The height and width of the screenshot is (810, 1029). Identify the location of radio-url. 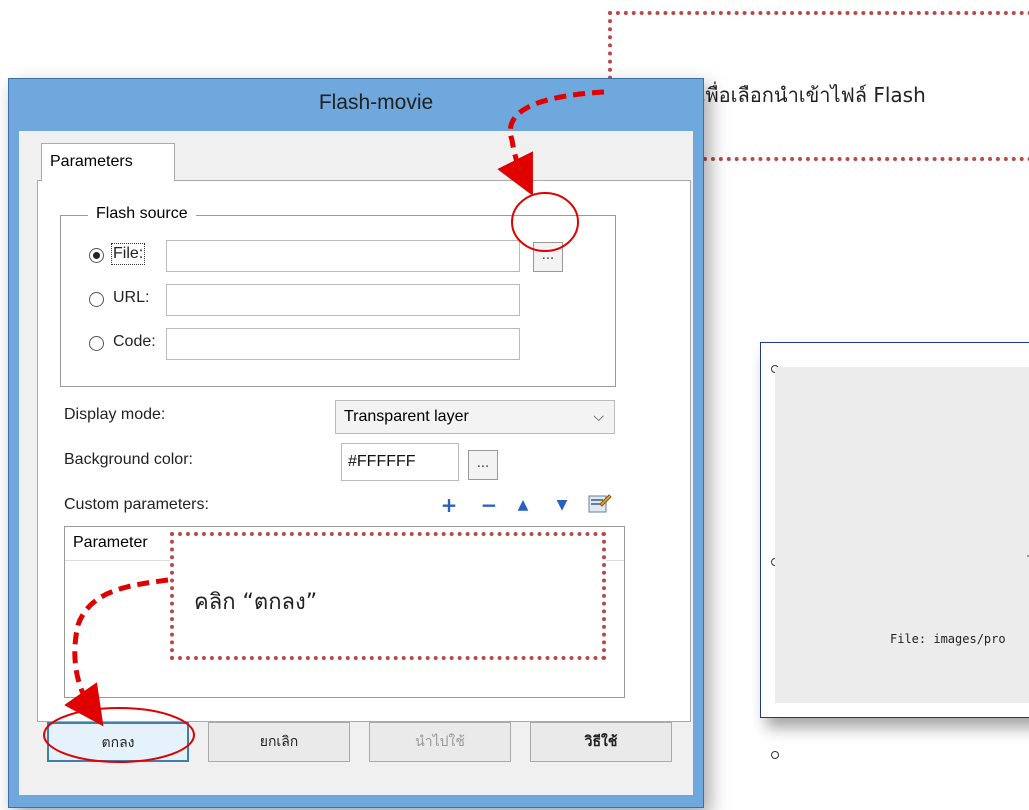
(96, 299).